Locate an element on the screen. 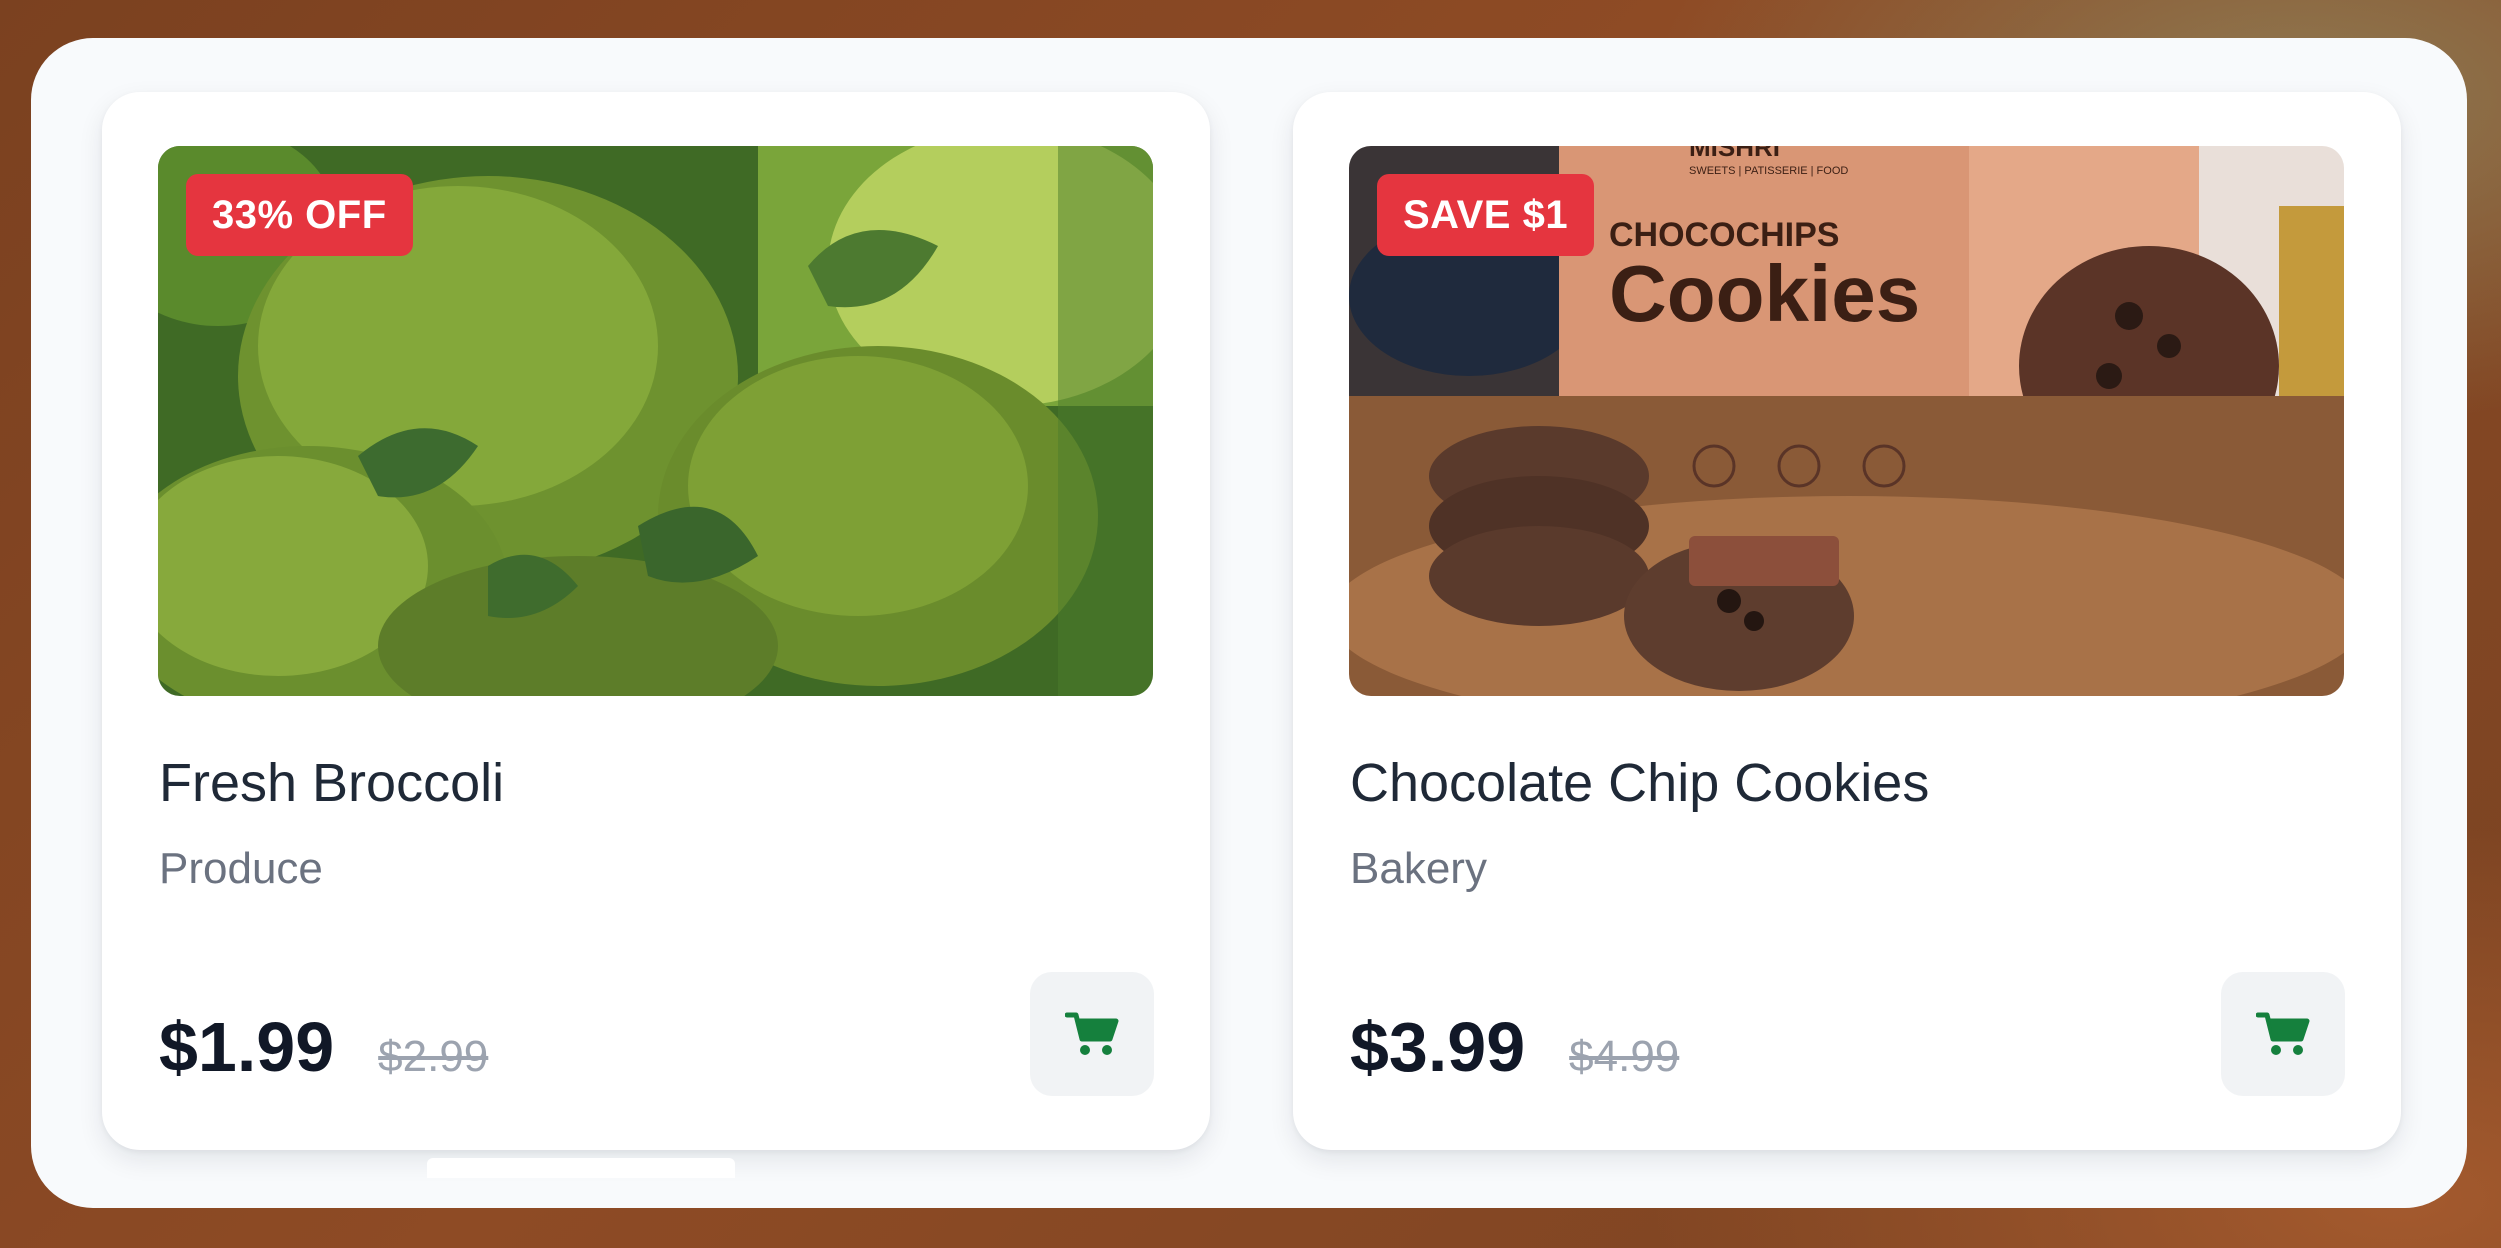 This screenshot has width=2501, height=1248. price-row: $3.99 $4.99 is located at coordinates (1514, 1047).